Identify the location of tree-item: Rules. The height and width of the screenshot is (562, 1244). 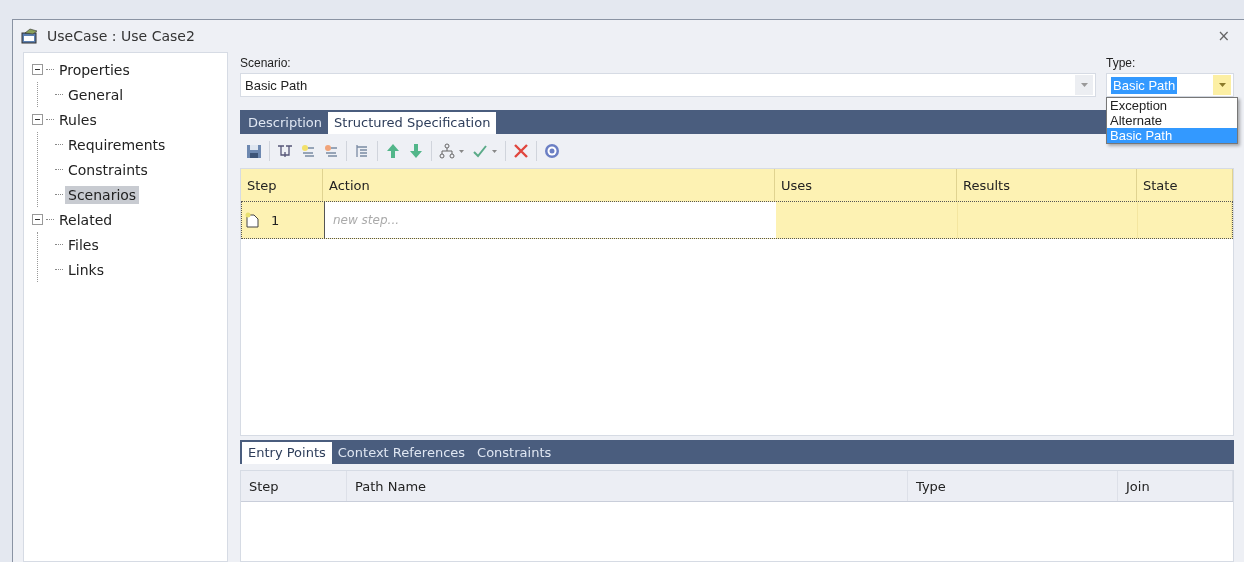
(78, 119).